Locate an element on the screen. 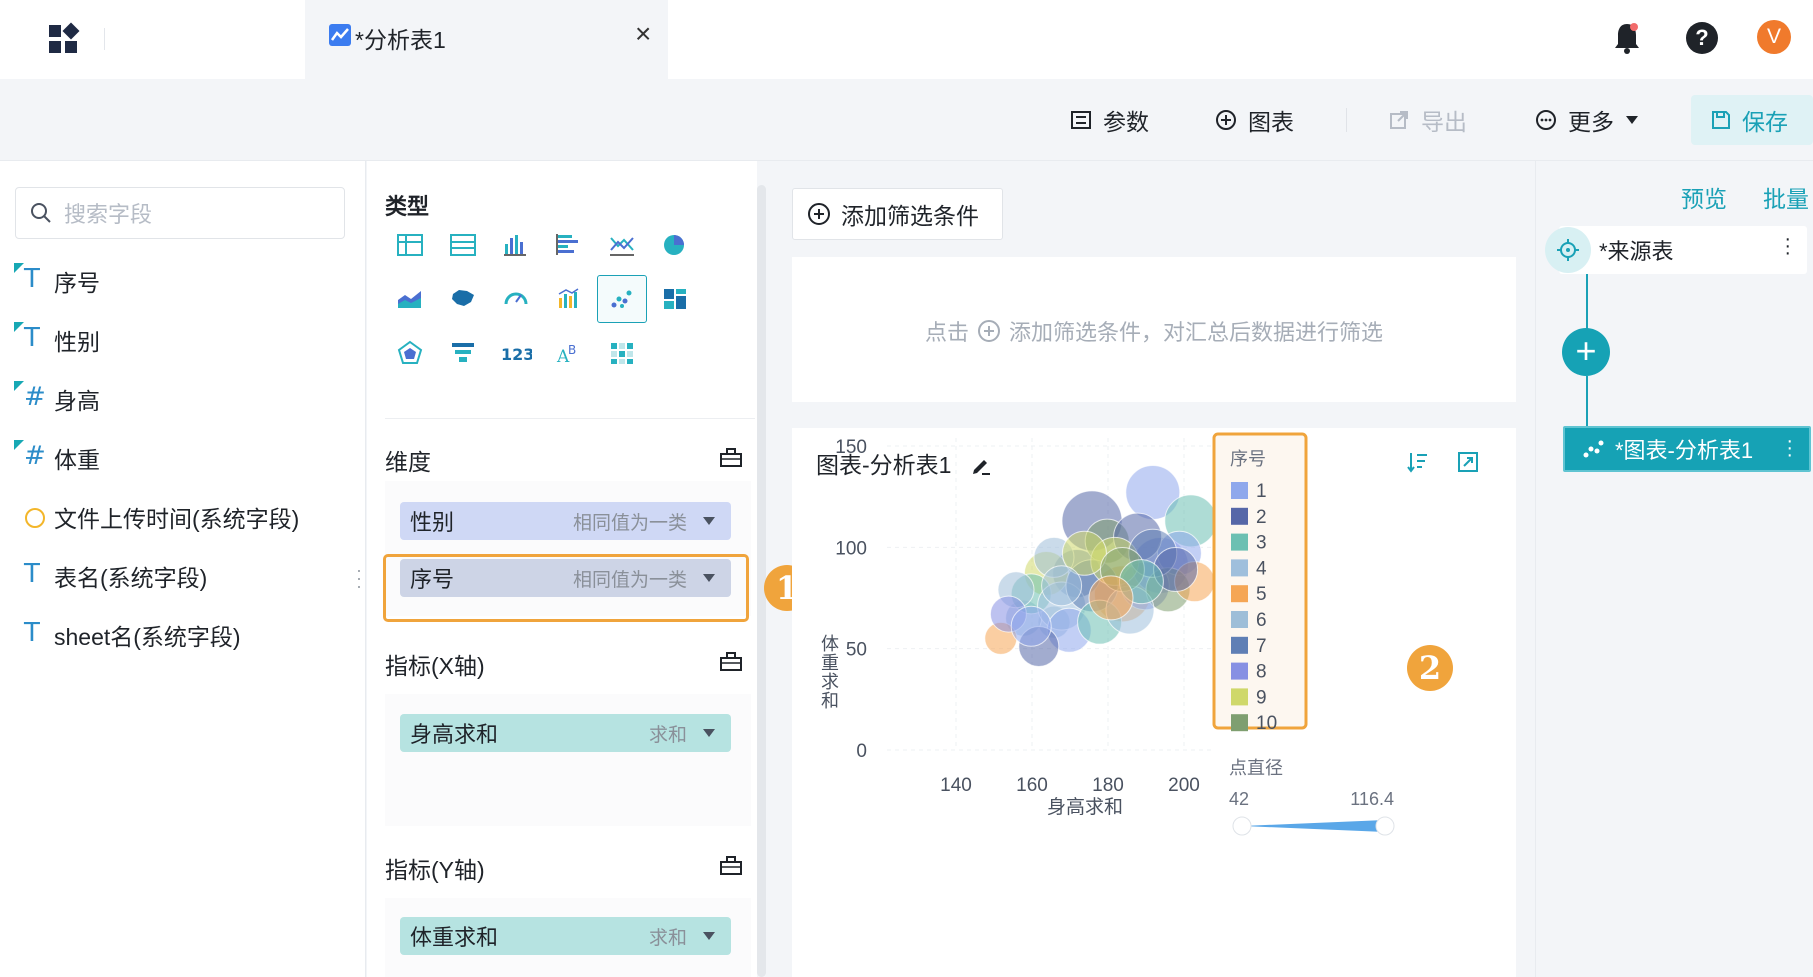 Image resolution: width=1813 pixels, height=977 pixels. bar-chart-icon is located at coordinates (516, 245).